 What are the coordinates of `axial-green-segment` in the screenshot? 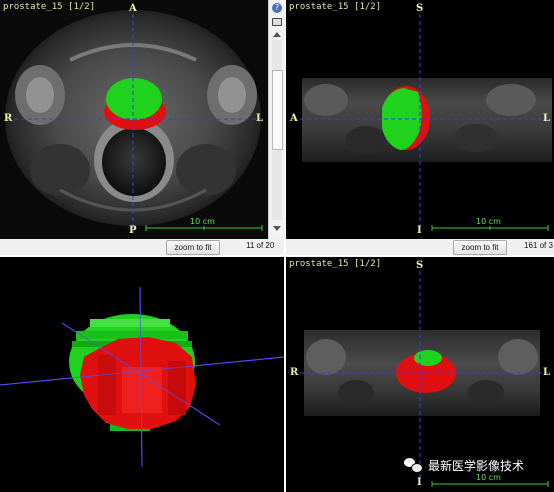 It's located at (134, 99).